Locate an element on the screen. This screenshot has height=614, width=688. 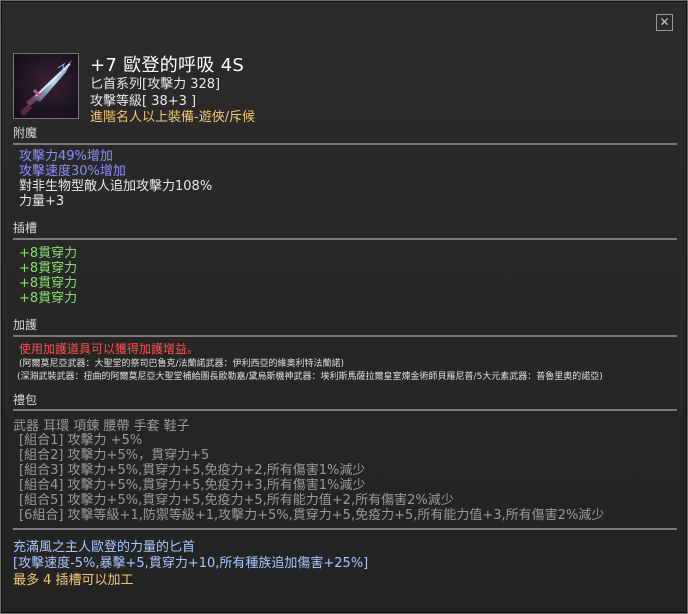
set-section-label: 禮包 is located at coordinates (25, 400).